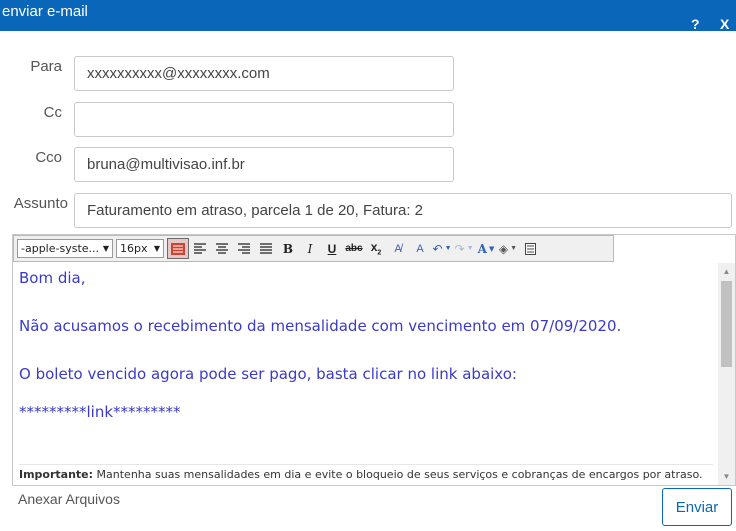 This screenshot has height=531, width=736. Describe the element at coordinates (264, 164) in the screenshot. I see `bcc-field: bruna@multivisao.inf.br` at that location.